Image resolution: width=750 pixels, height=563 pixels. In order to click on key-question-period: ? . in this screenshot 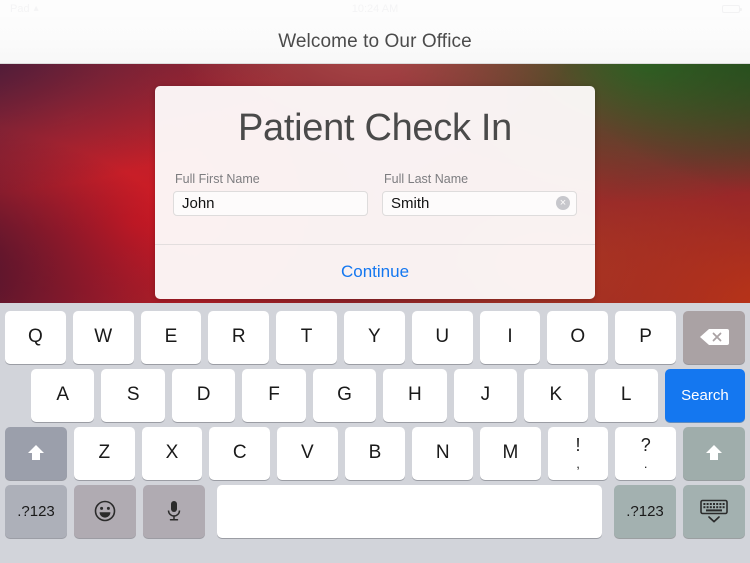, I will do `click(646, 453)`.